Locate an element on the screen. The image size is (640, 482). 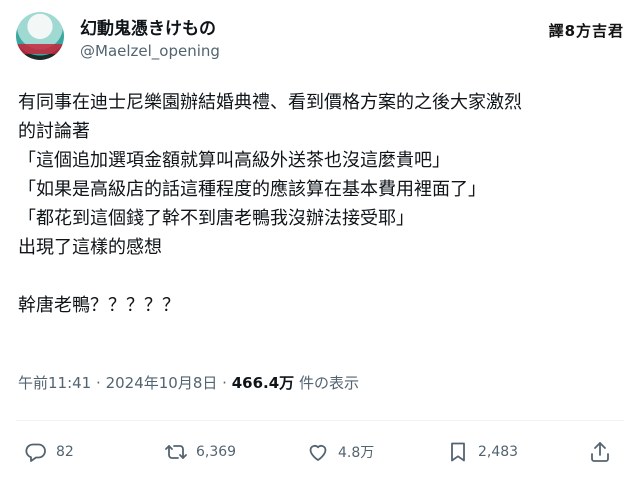
translator-watermark: 譯8方吉君 is located at coordinates (586, 31).